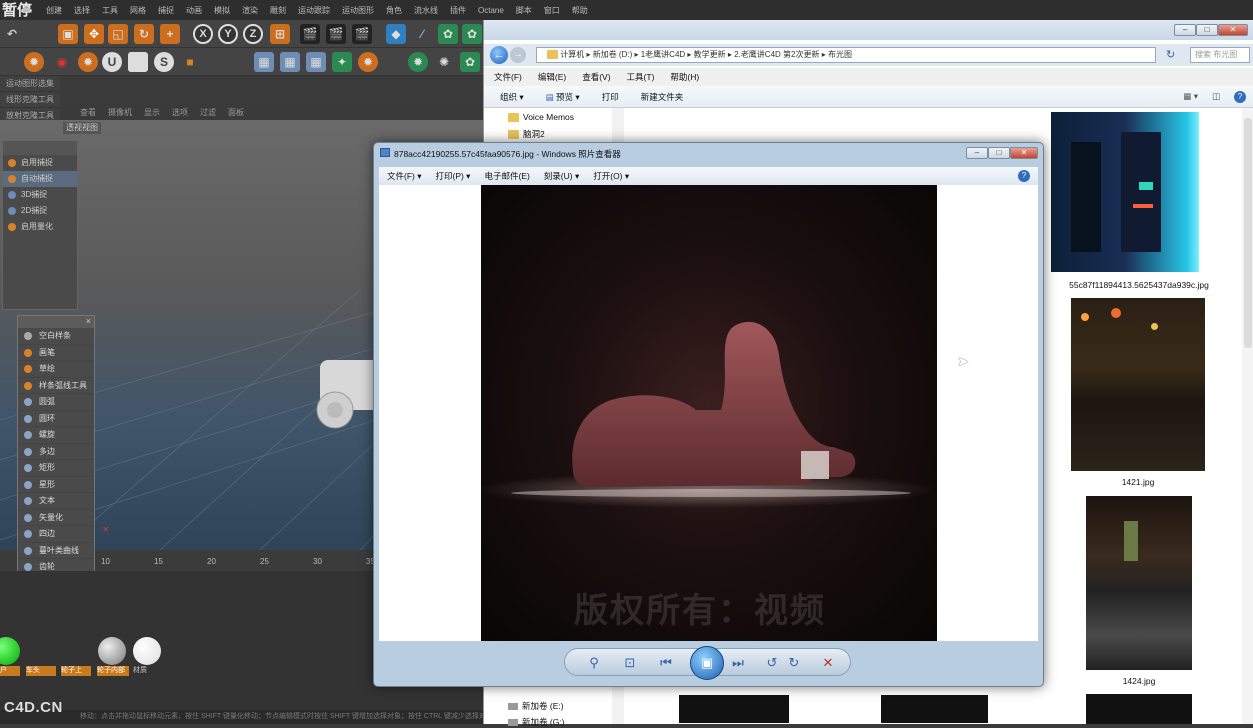 The width and height of the screenshot is (1253, 728). Describe the element at coordinates (772, 663) in the screenshot. I see `rotate-left-icon: ↺` at that location.